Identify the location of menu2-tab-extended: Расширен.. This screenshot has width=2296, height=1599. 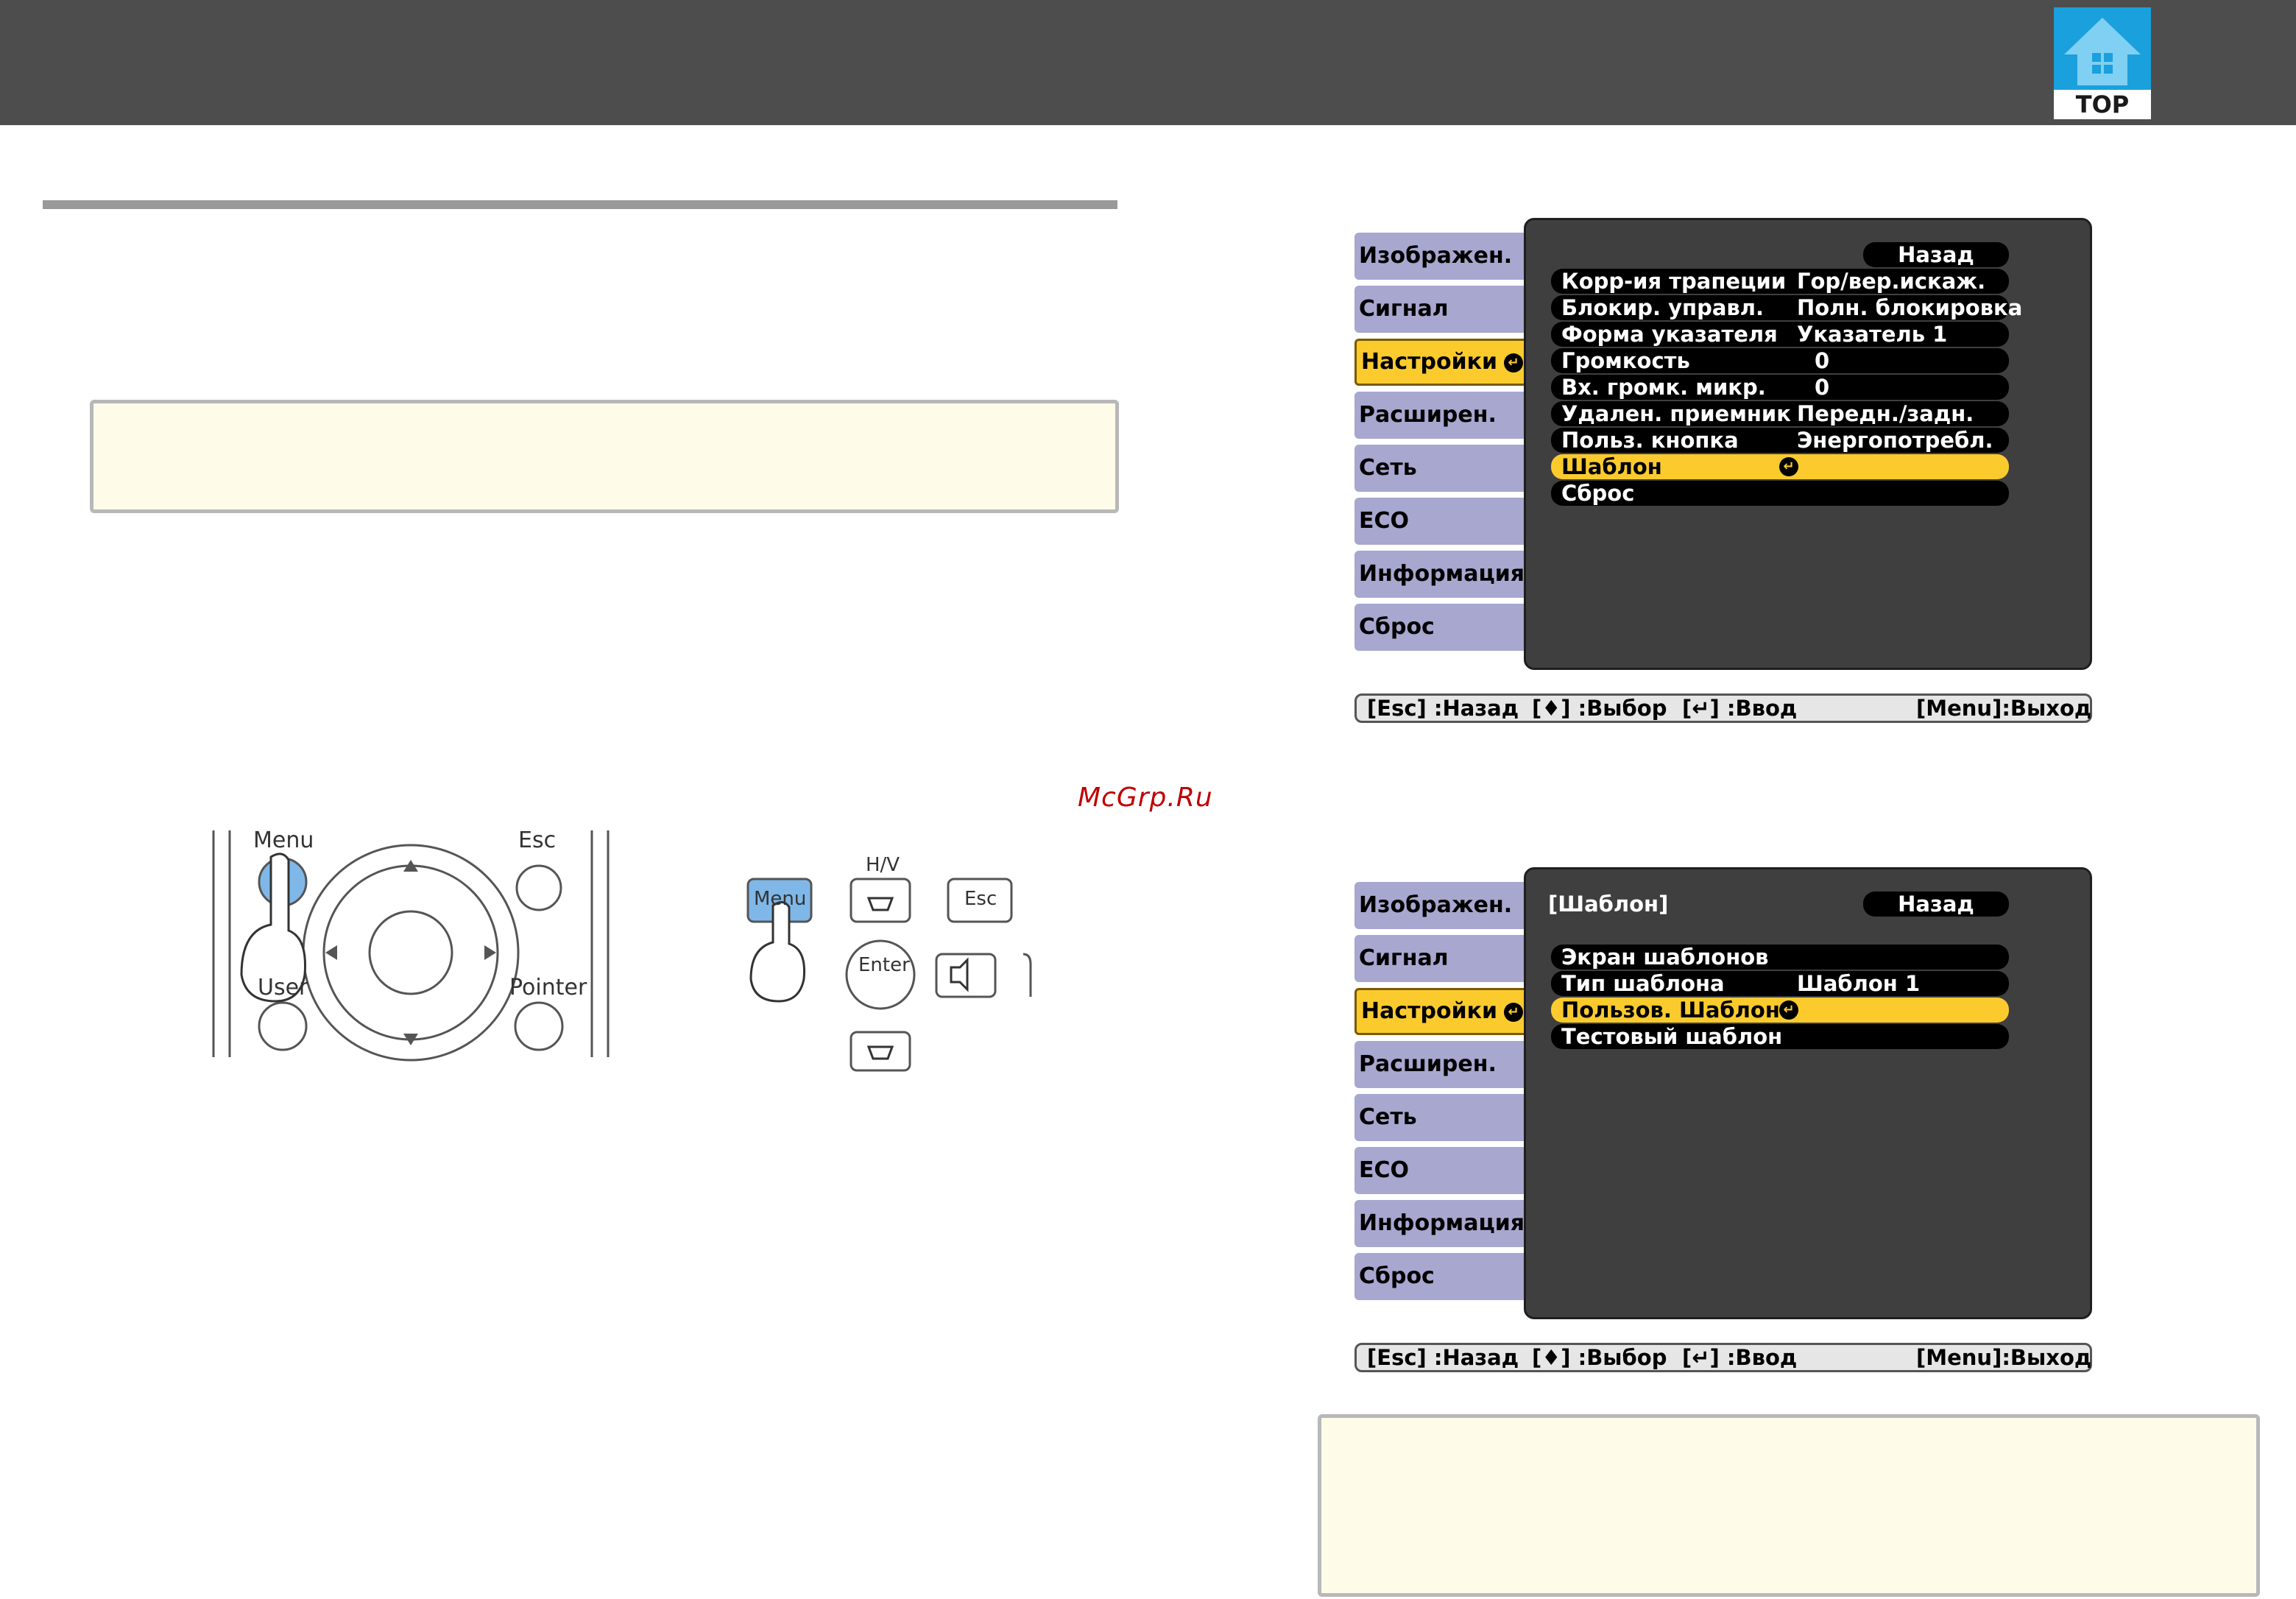
(1442, 1064).